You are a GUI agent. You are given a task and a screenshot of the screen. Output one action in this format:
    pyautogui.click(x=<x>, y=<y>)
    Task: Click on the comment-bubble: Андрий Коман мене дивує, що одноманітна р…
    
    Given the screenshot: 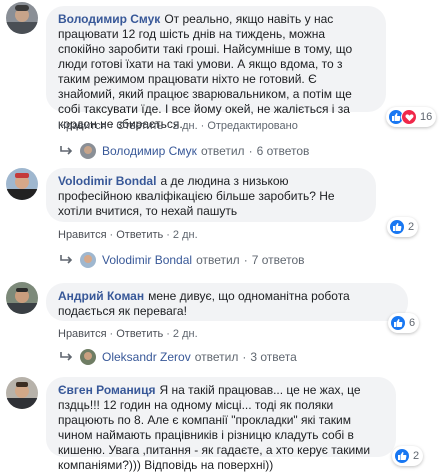 What is the action you would take?
    pyautogui.click(x=227, y=302)
    